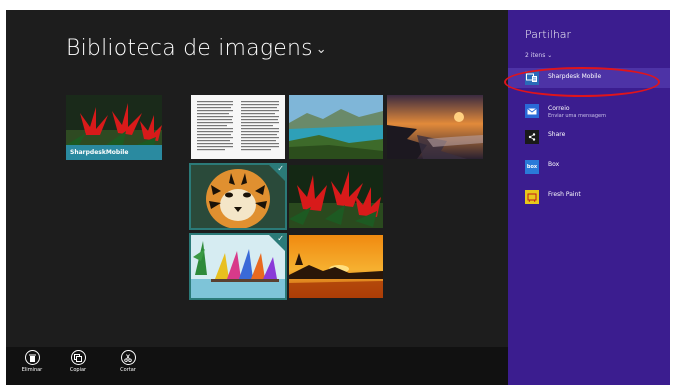  I want to click on coast-thumbnail, so click(435, 127).